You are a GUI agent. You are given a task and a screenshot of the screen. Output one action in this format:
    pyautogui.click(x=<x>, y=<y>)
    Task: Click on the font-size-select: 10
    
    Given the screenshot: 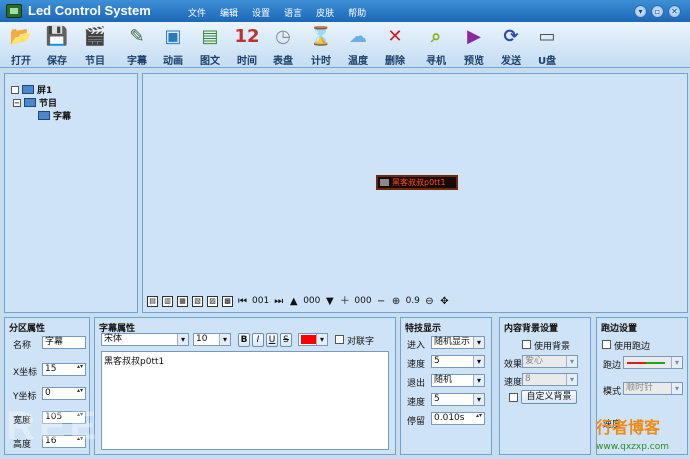 What is the action you would take?
    pyautogui.click(x=212, y=339)
    